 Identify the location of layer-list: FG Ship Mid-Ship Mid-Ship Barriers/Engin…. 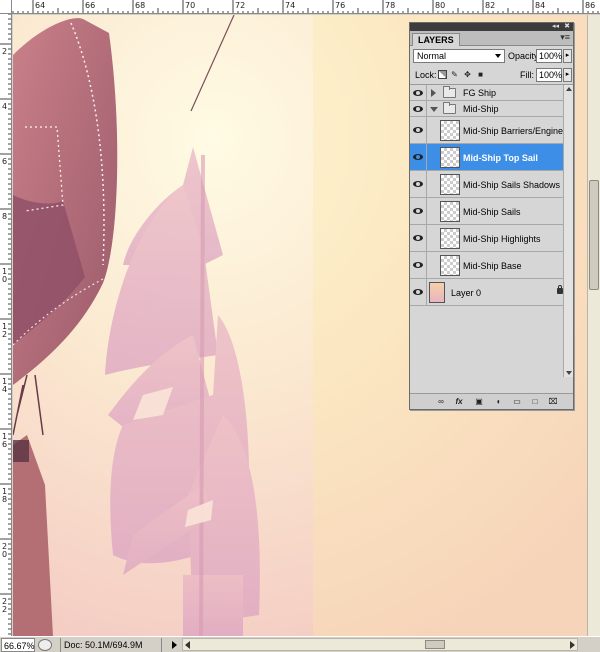
(491, 231).